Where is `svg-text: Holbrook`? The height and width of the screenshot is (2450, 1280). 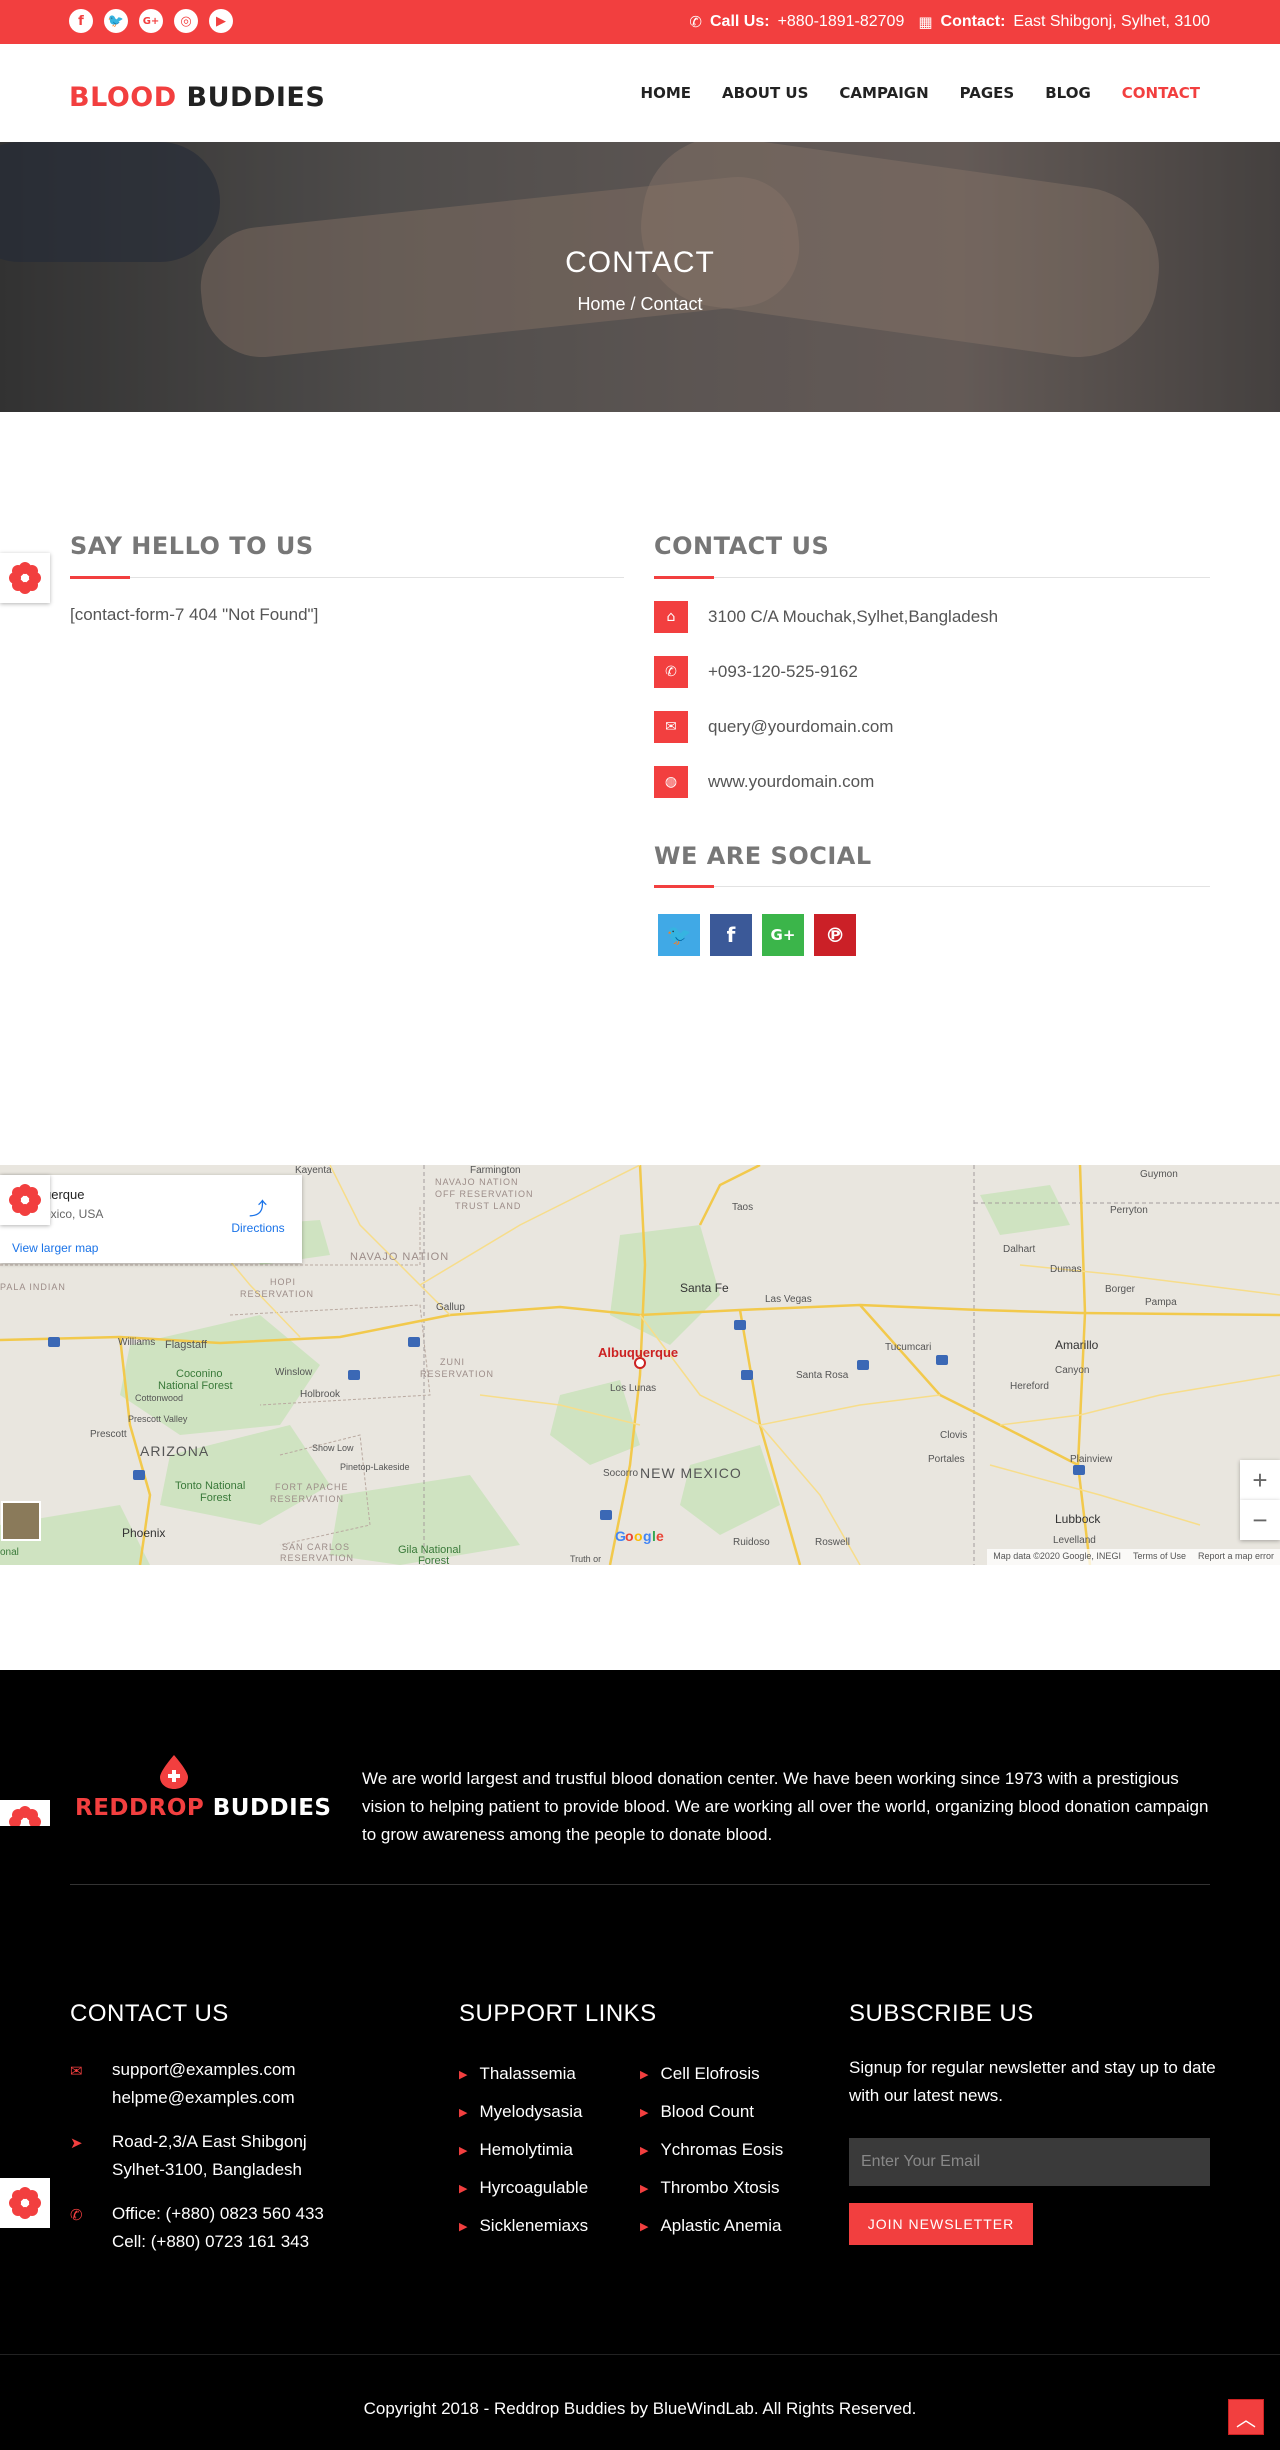
svg-text: Holbrook is located at coordinates (320, 1394).